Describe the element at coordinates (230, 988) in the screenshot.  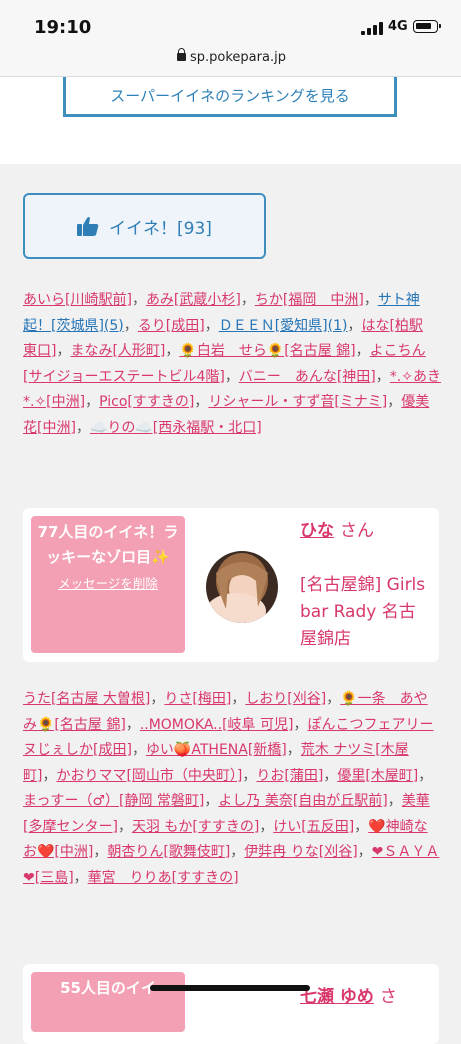
I see `home-indicator` at that location.